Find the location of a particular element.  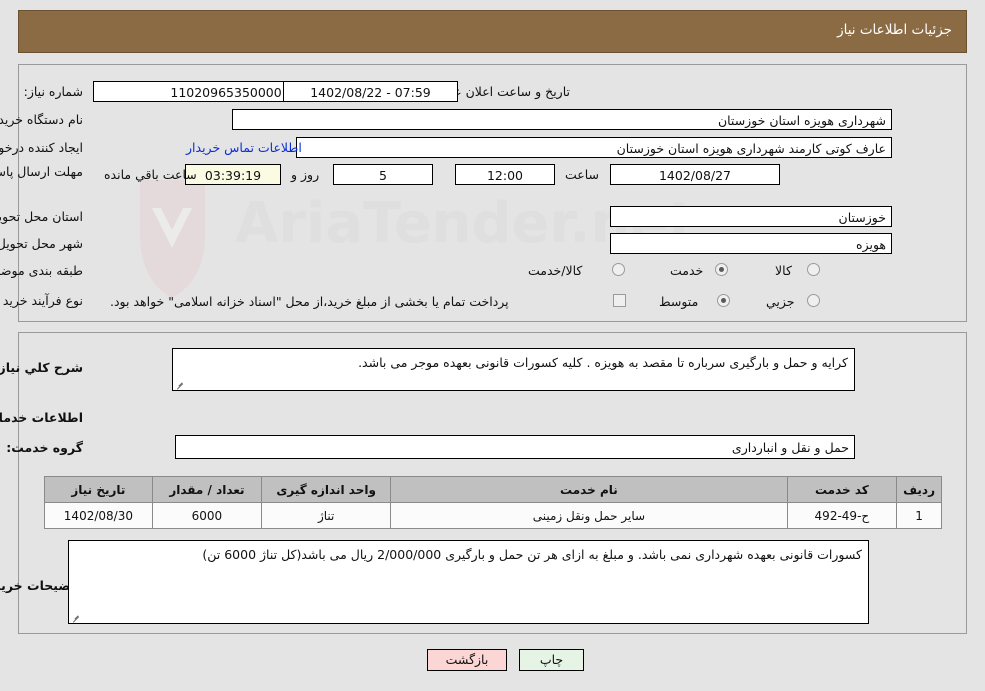

cell-service-code: ح-49-492 is located at coordinates (842, 515).